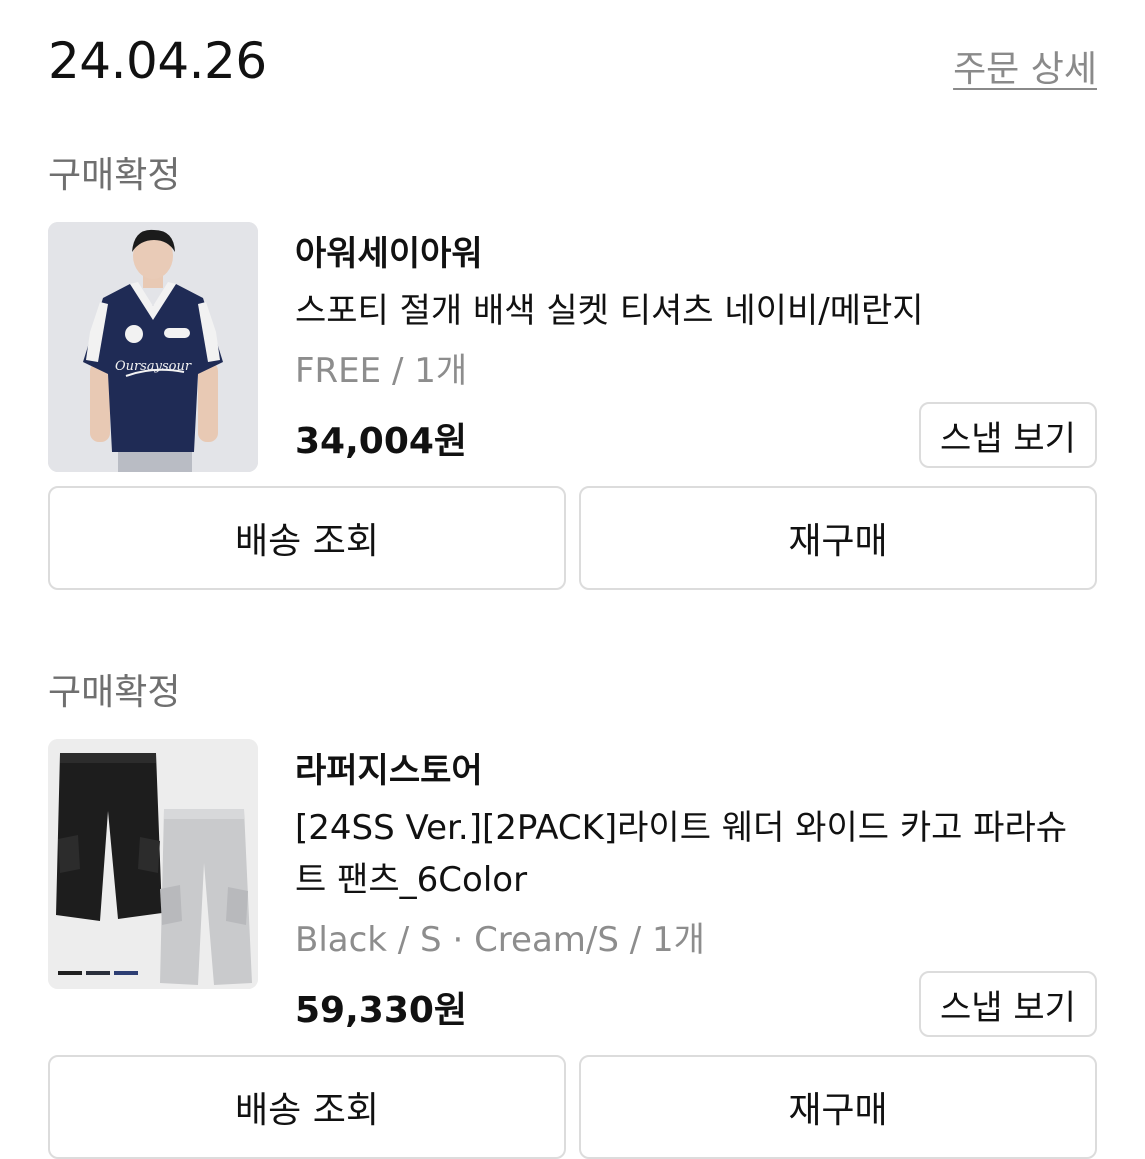 This screenshot has width=1145, height=1159. I want to click on product-price: 34,004원, so click(381, 441).